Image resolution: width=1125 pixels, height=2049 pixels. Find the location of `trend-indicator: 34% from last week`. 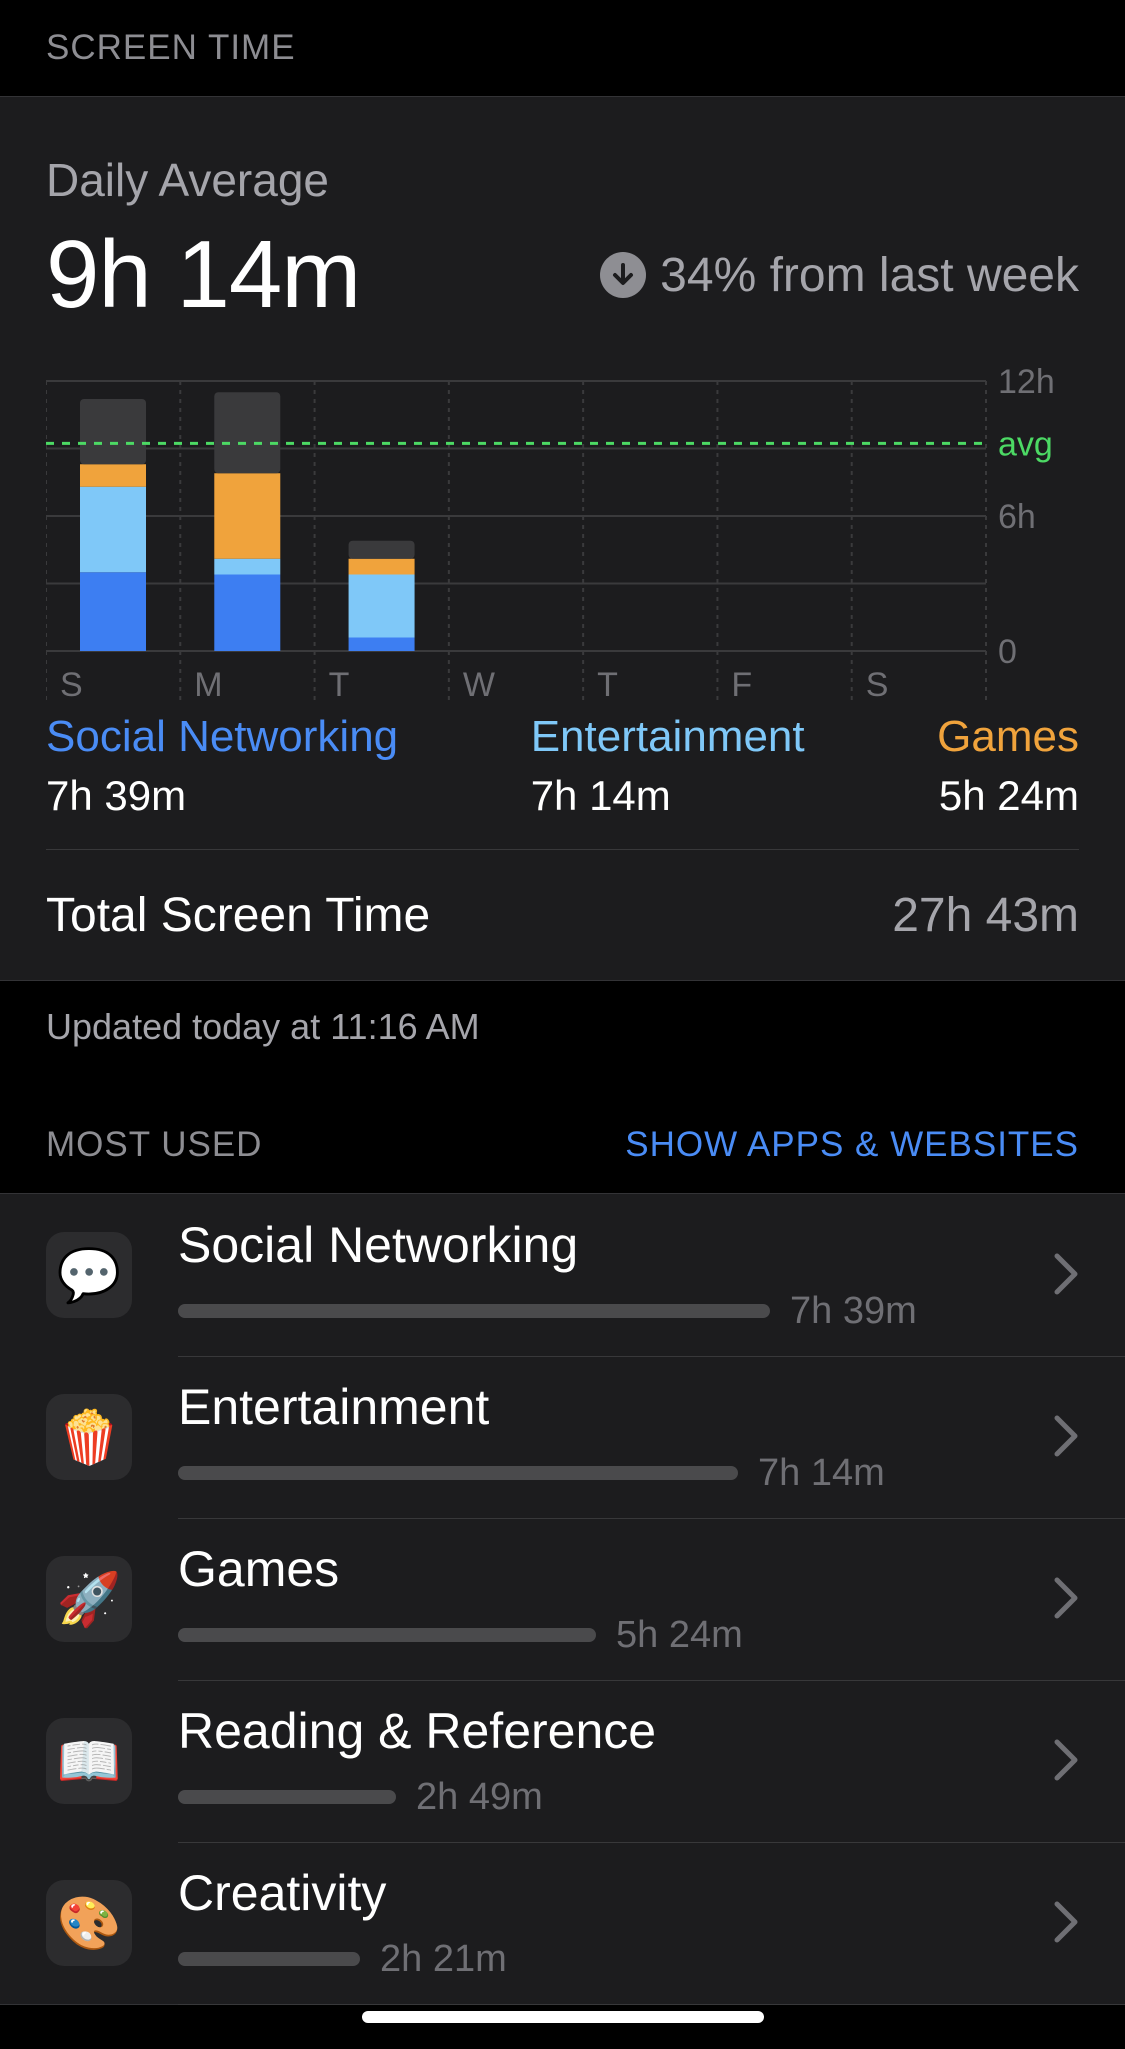

trend-indicator: 34% from last week is located at coordinates (839, 275).